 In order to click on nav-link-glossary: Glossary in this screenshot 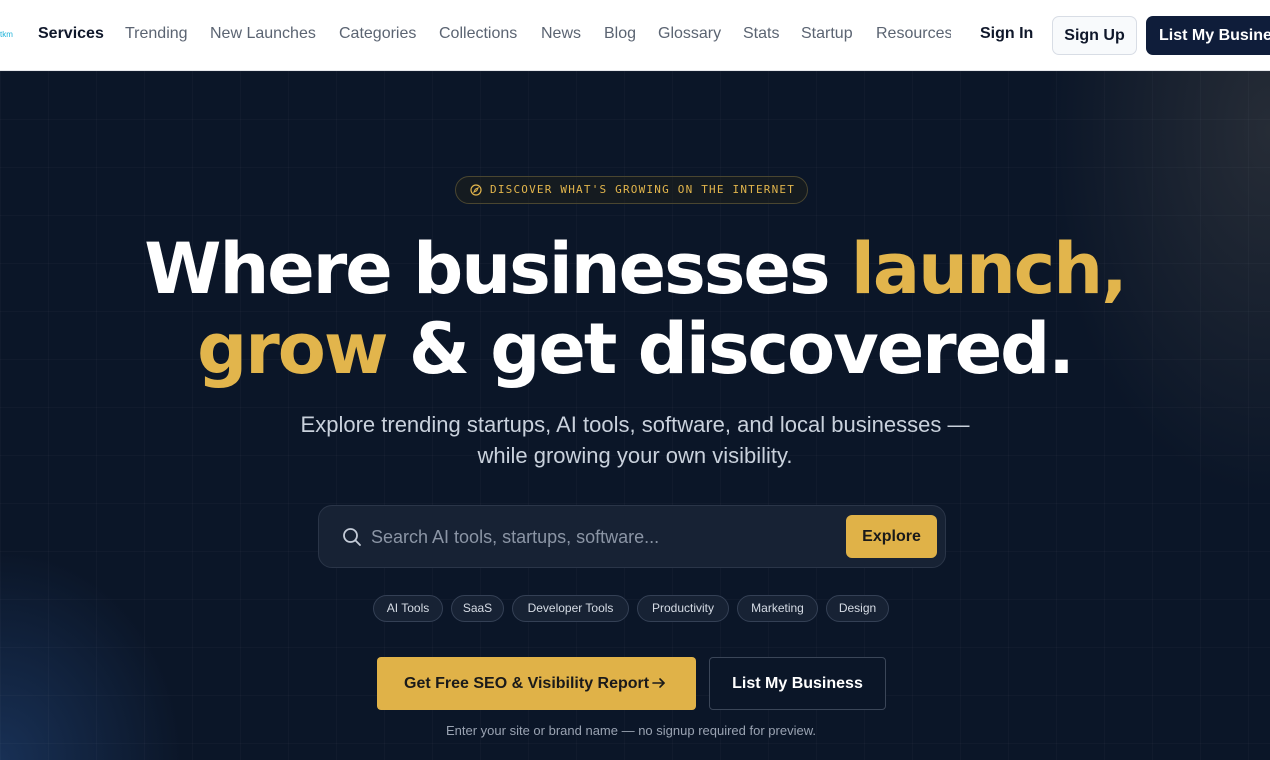, I will do `click(689, 34)`.